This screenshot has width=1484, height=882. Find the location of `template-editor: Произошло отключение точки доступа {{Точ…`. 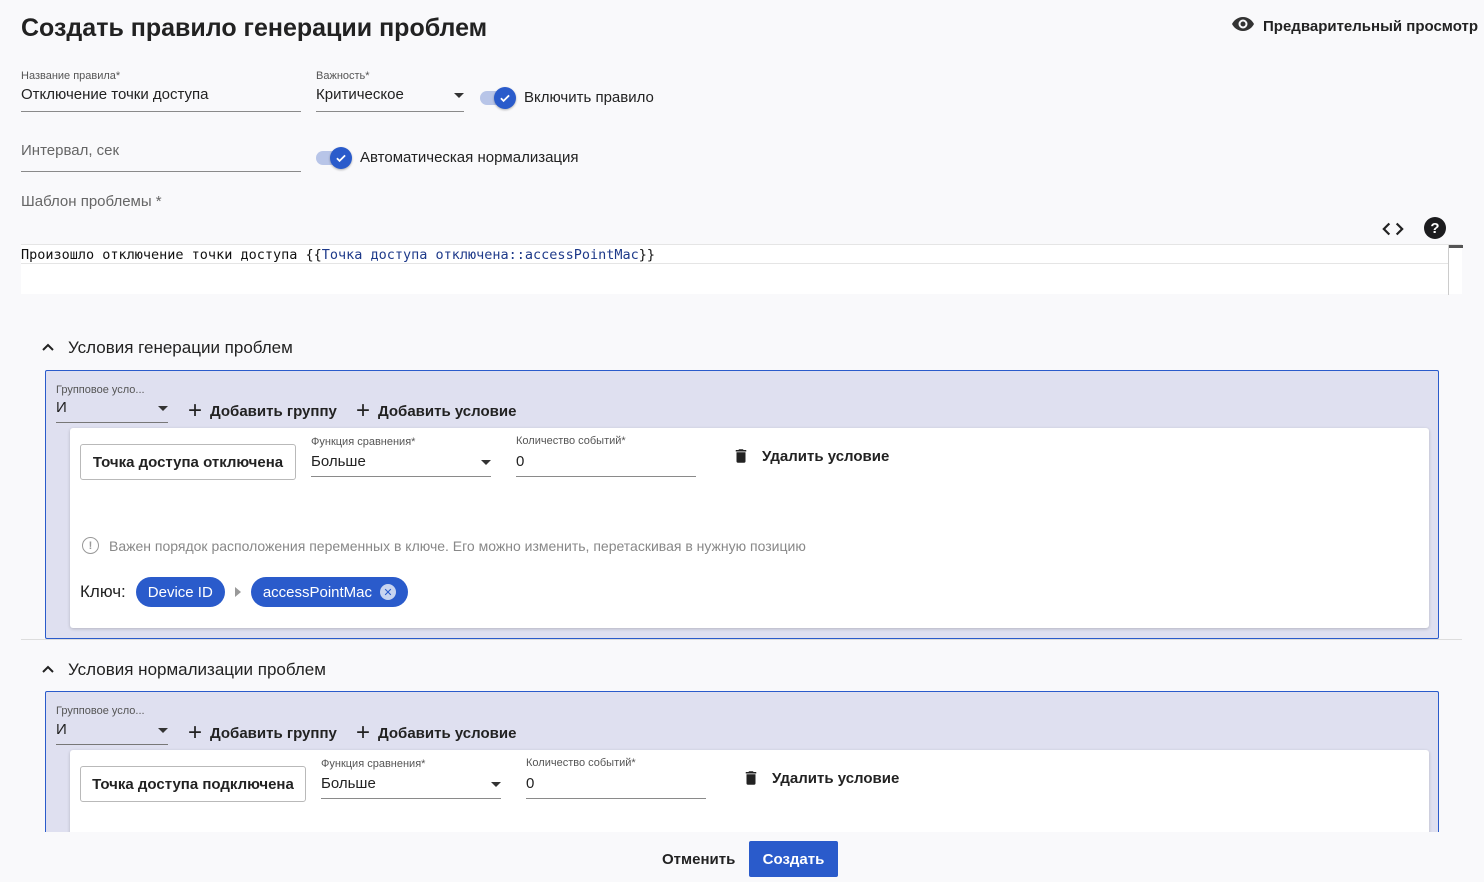

template-editor: Произошло отключение точки доступа {{Точ… is located at coordinates (742, 269).